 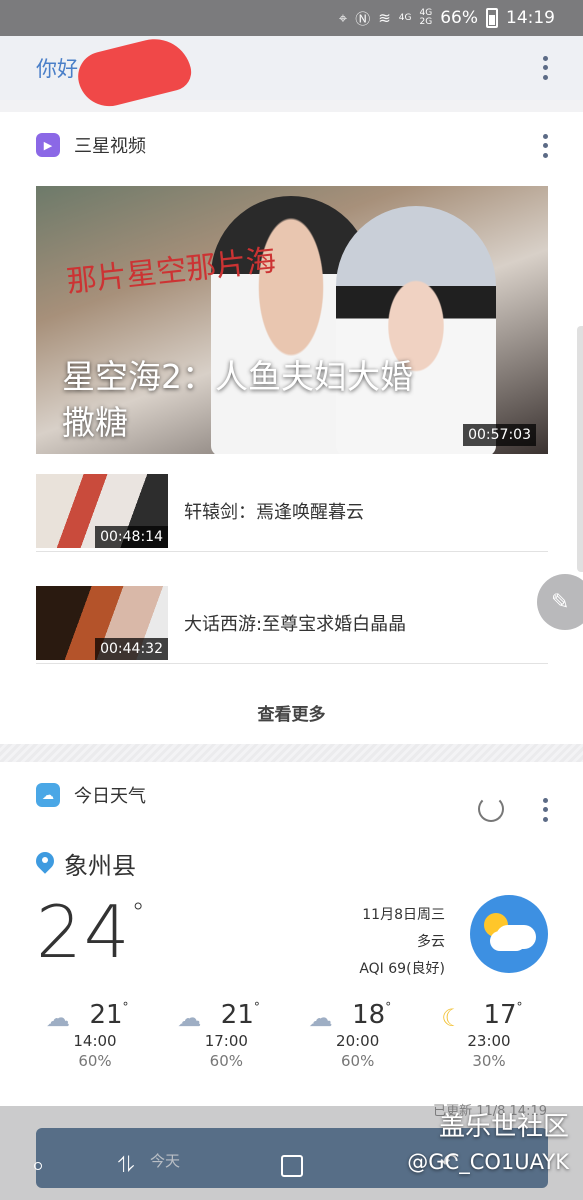 What do you see at coordinates (110, 146) in the screenshot?
I see `video-card-title: 三星视频` at bounding box center [110, 146].